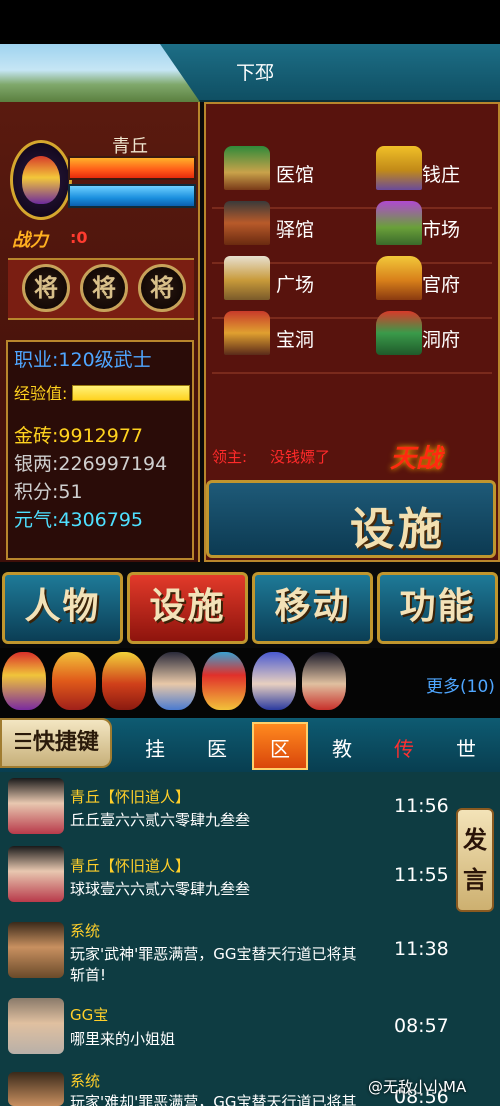  What do you see at coordinates (250, 22) in the screenshot?
I see `status-strip` at bounding box center [250, 22].